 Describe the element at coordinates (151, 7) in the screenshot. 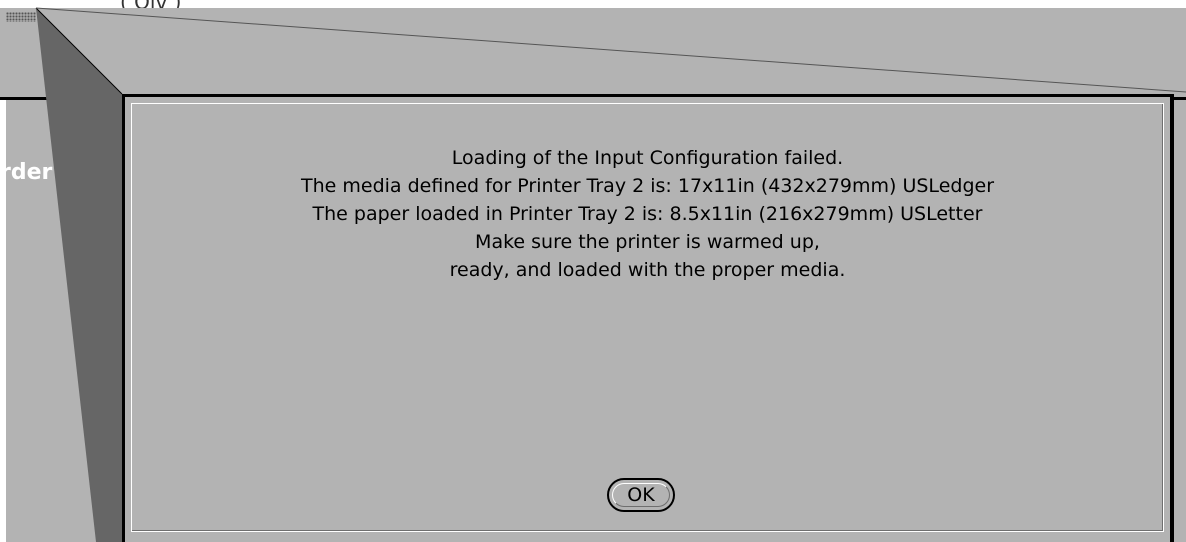

I see `background-partial-text: ( Qiv )` at that location.